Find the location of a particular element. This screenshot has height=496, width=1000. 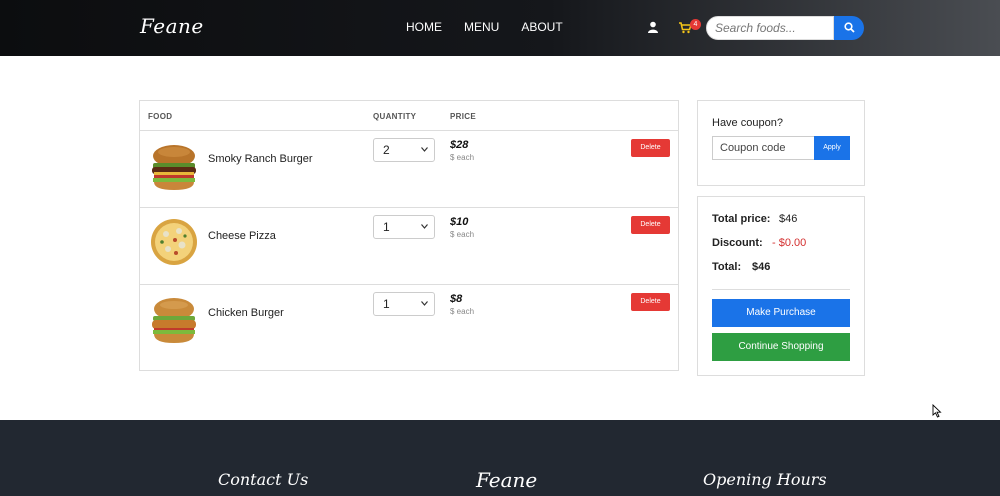

food-name: Cheese Pizza is located at coordinates (242, 236).